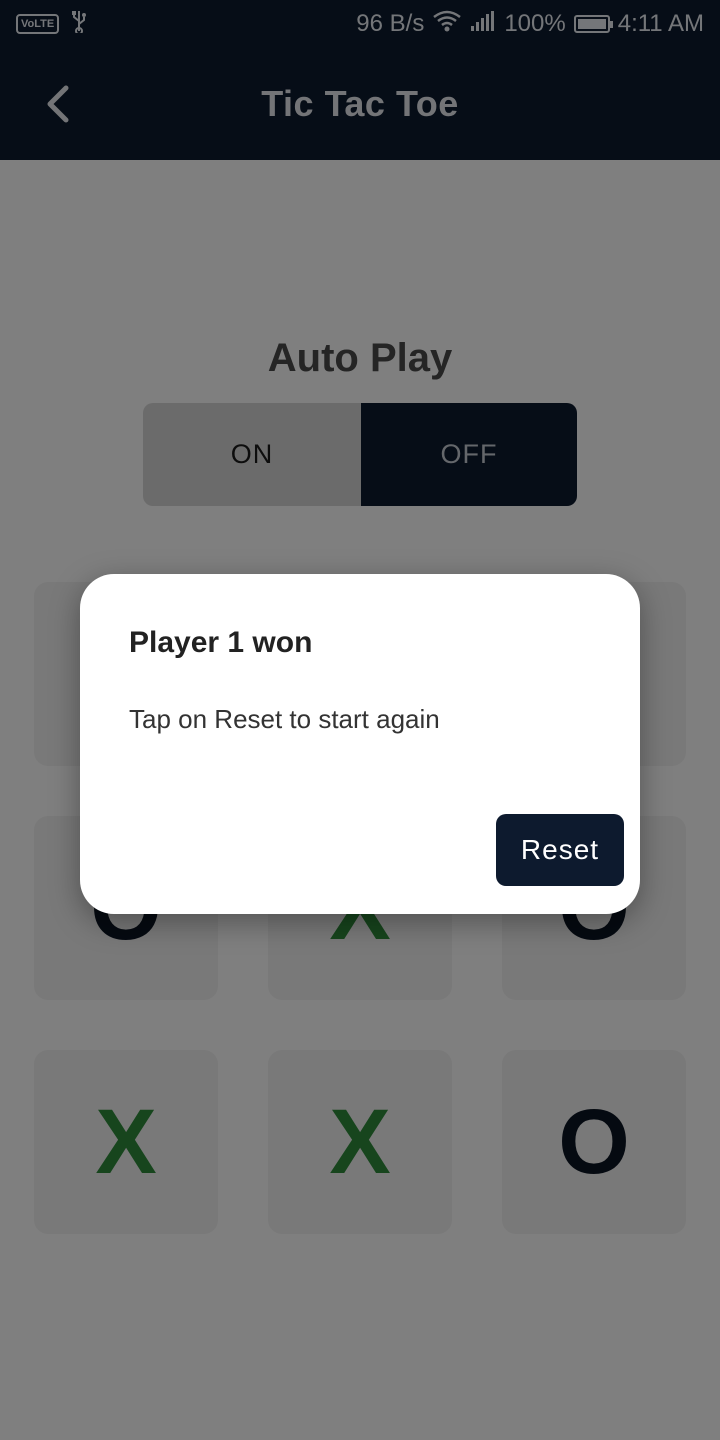  Describe the element at coordinates (560, 850) in the screenshot. I see `reset-button: Reset` at that location.